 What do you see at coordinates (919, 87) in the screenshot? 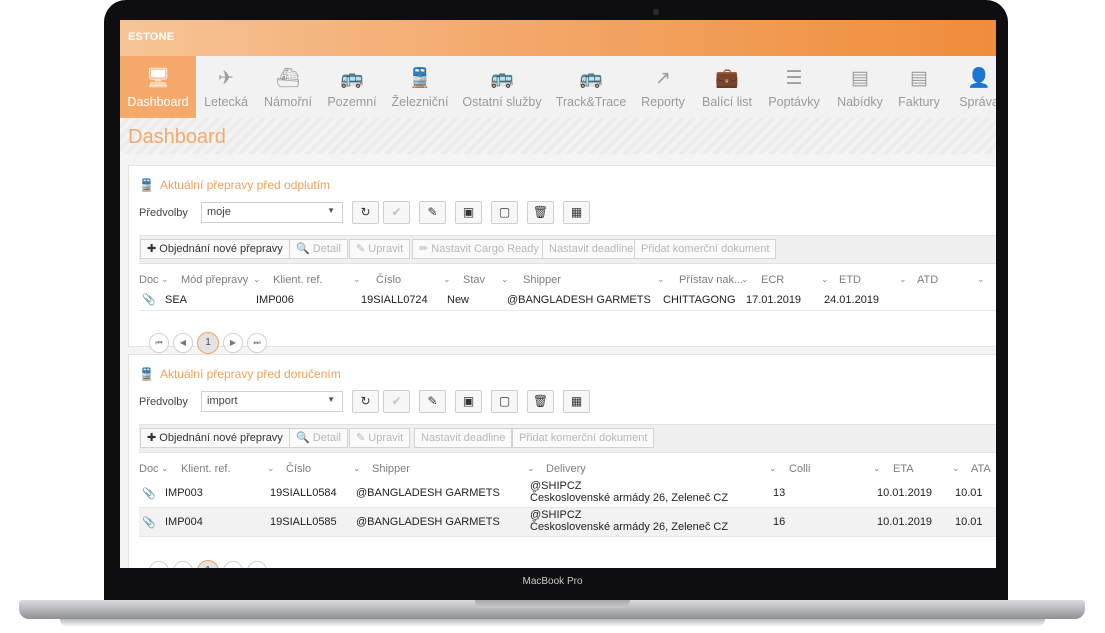
I see `nav-faktury: ▤ Faktury` at bounding box center [919, 87].